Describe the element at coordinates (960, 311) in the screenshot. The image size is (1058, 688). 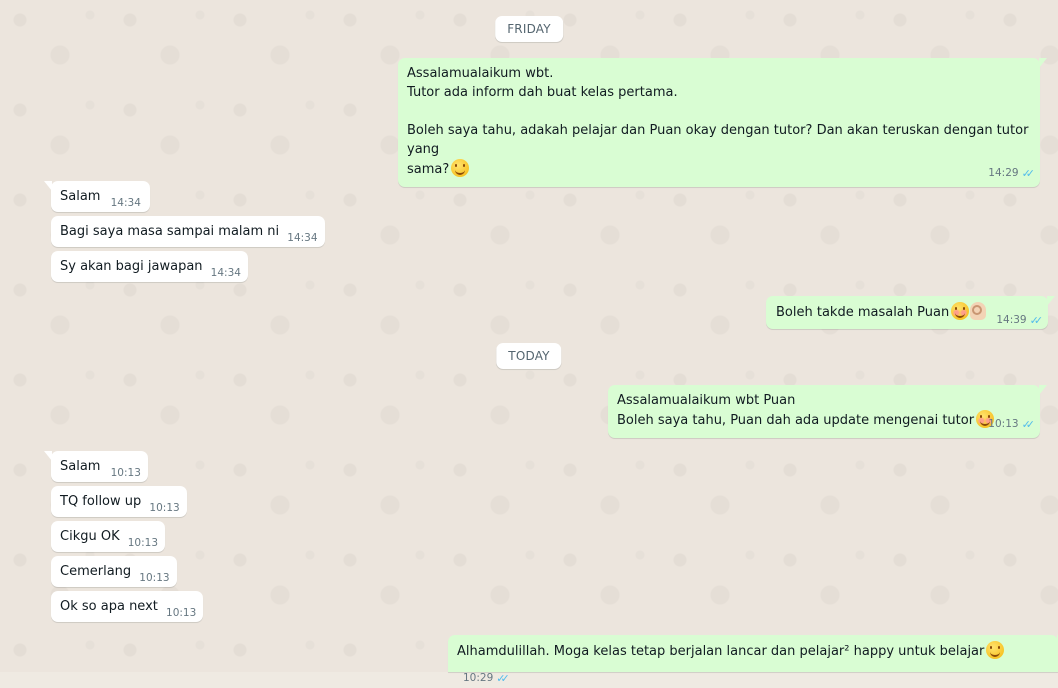
I see `blush-face-icon` at that location.